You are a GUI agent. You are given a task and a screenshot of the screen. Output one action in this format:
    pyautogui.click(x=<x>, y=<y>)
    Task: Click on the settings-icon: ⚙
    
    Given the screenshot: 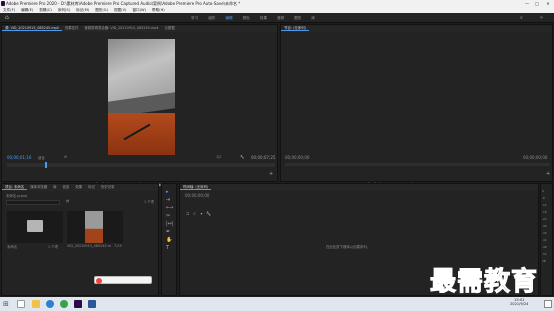 What is the action you would take?
    pyautogui.click(x=65, y=157)
    